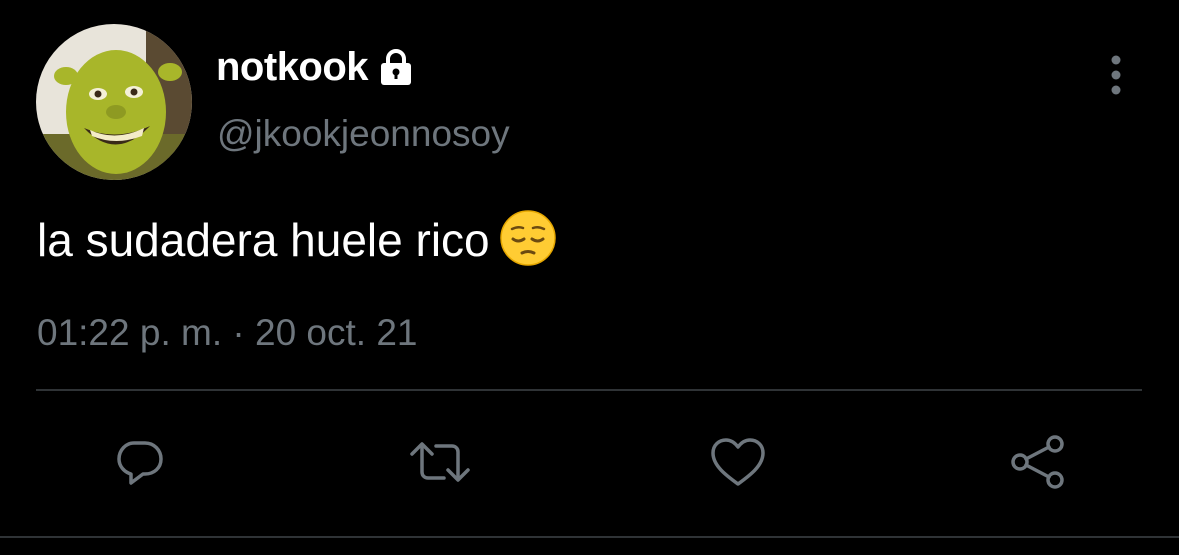 Image resolution: width=1179 pixels, height=555 pixels. What do you see at coordinates (589, 390) in the screenshot?
I see `divider` at bounding box center [589, 390].